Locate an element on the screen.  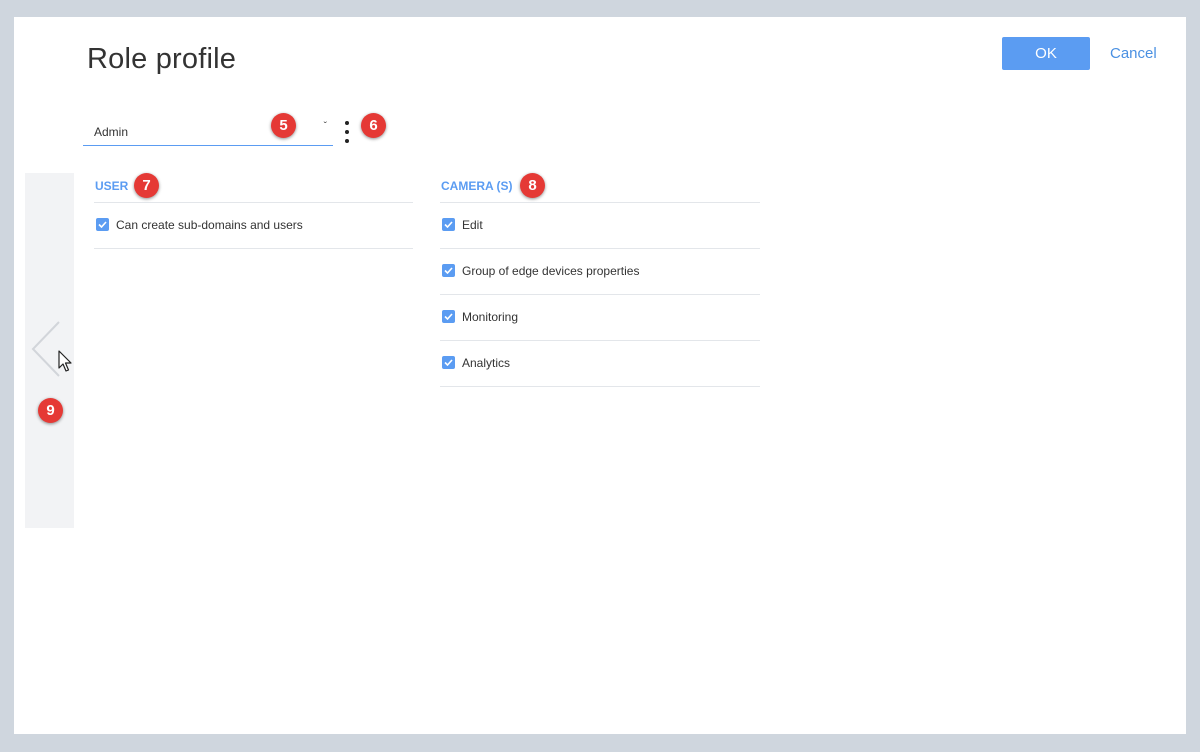
permission-label: Can create sub-domains and users is located at coordinates (209, 225).